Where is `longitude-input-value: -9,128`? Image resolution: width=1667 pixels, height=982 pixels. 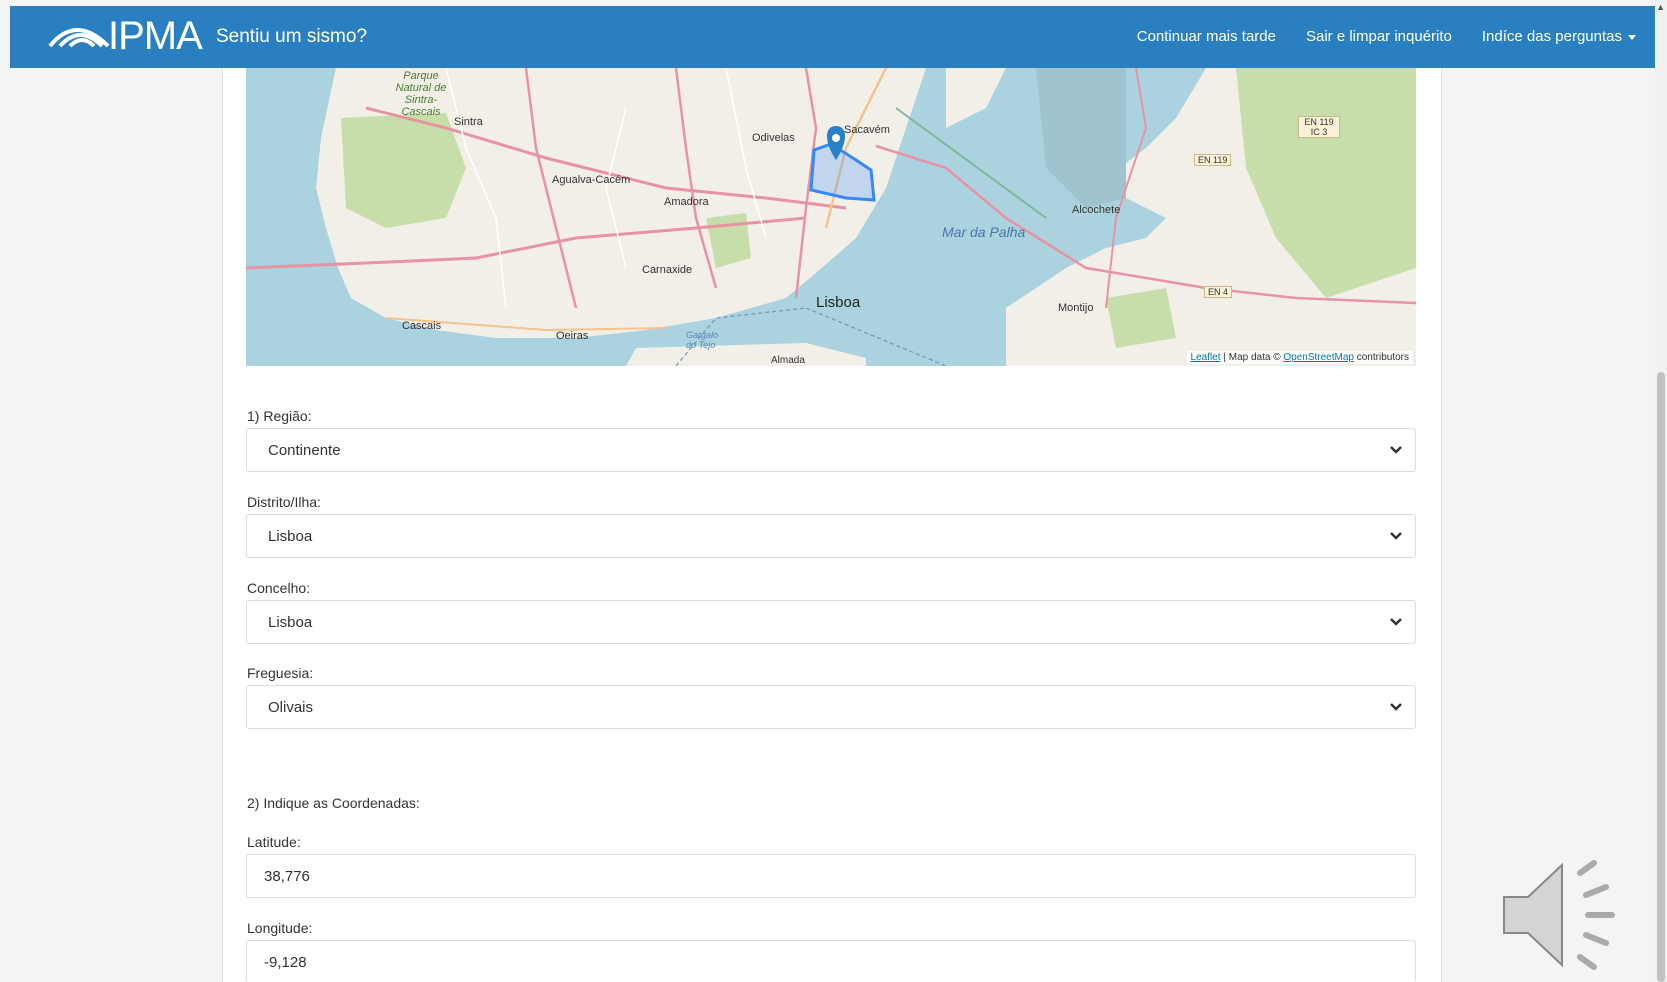
longitude-input-value: -9,128 is located at coordinates (285, 962).